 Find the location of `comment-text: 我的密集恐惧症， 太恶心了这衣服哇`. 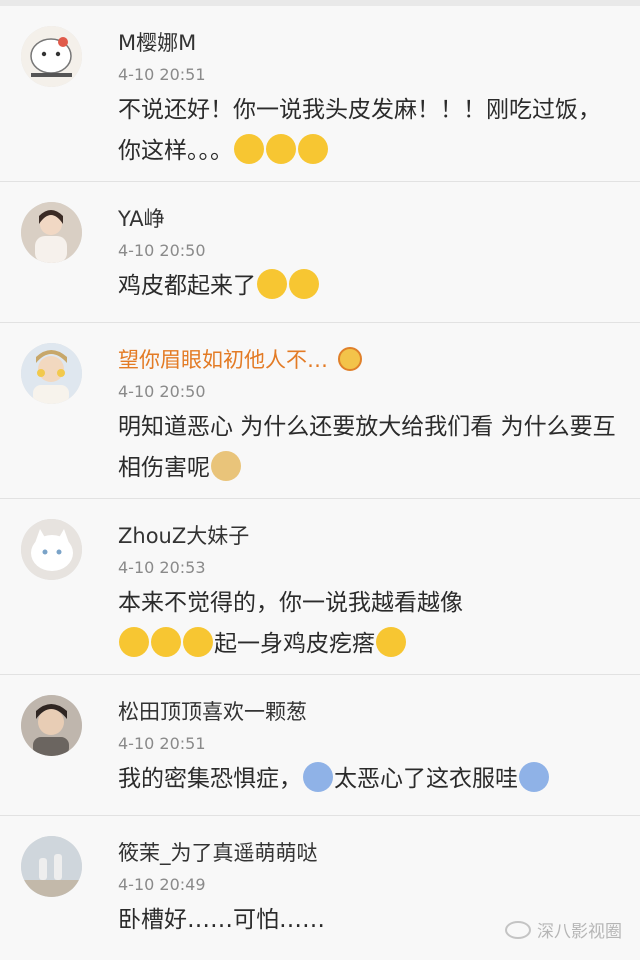

comment-text: 我的密集恐惧症， 太恶心了这衣服哇 is located at coordinates (369, 779).